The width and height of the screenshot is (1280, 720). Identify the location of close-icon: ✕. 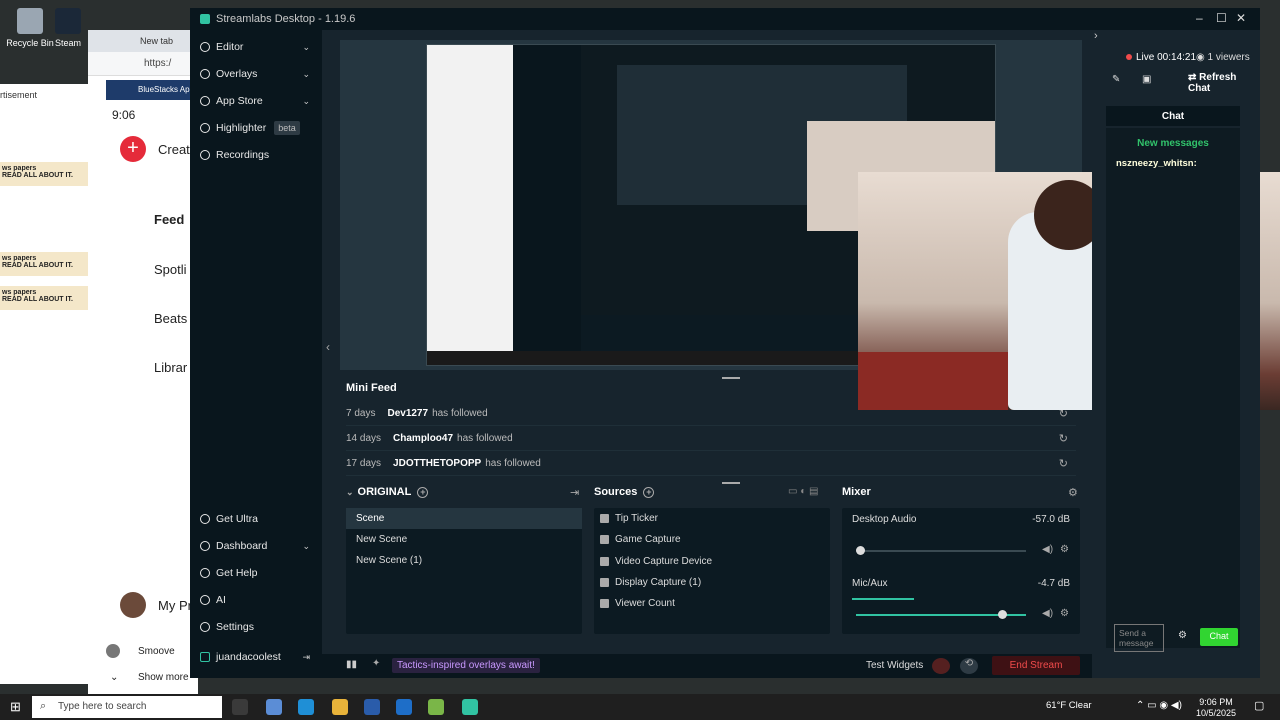
(1241, 18).